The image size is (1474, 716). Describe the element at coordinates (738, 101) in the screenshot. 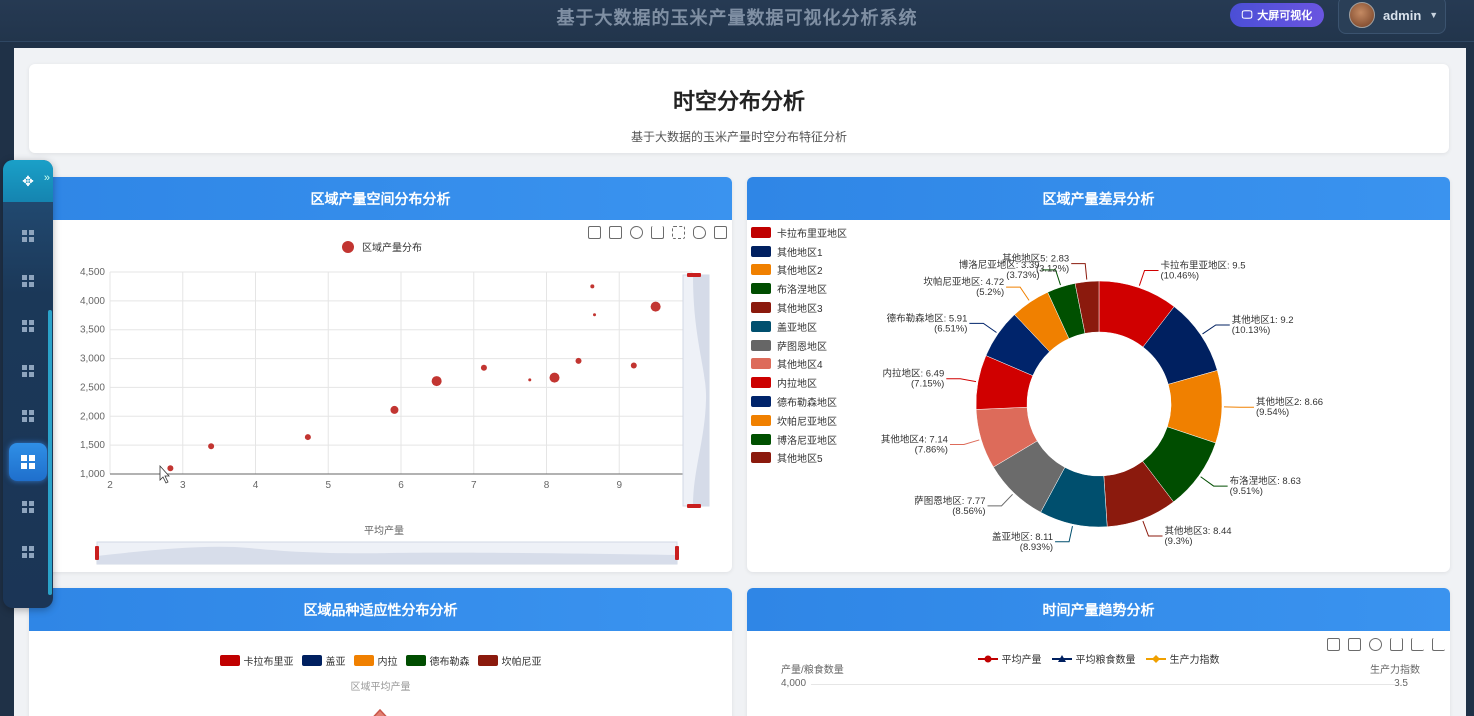

I see `page-title: 时空分布分析` at that location.